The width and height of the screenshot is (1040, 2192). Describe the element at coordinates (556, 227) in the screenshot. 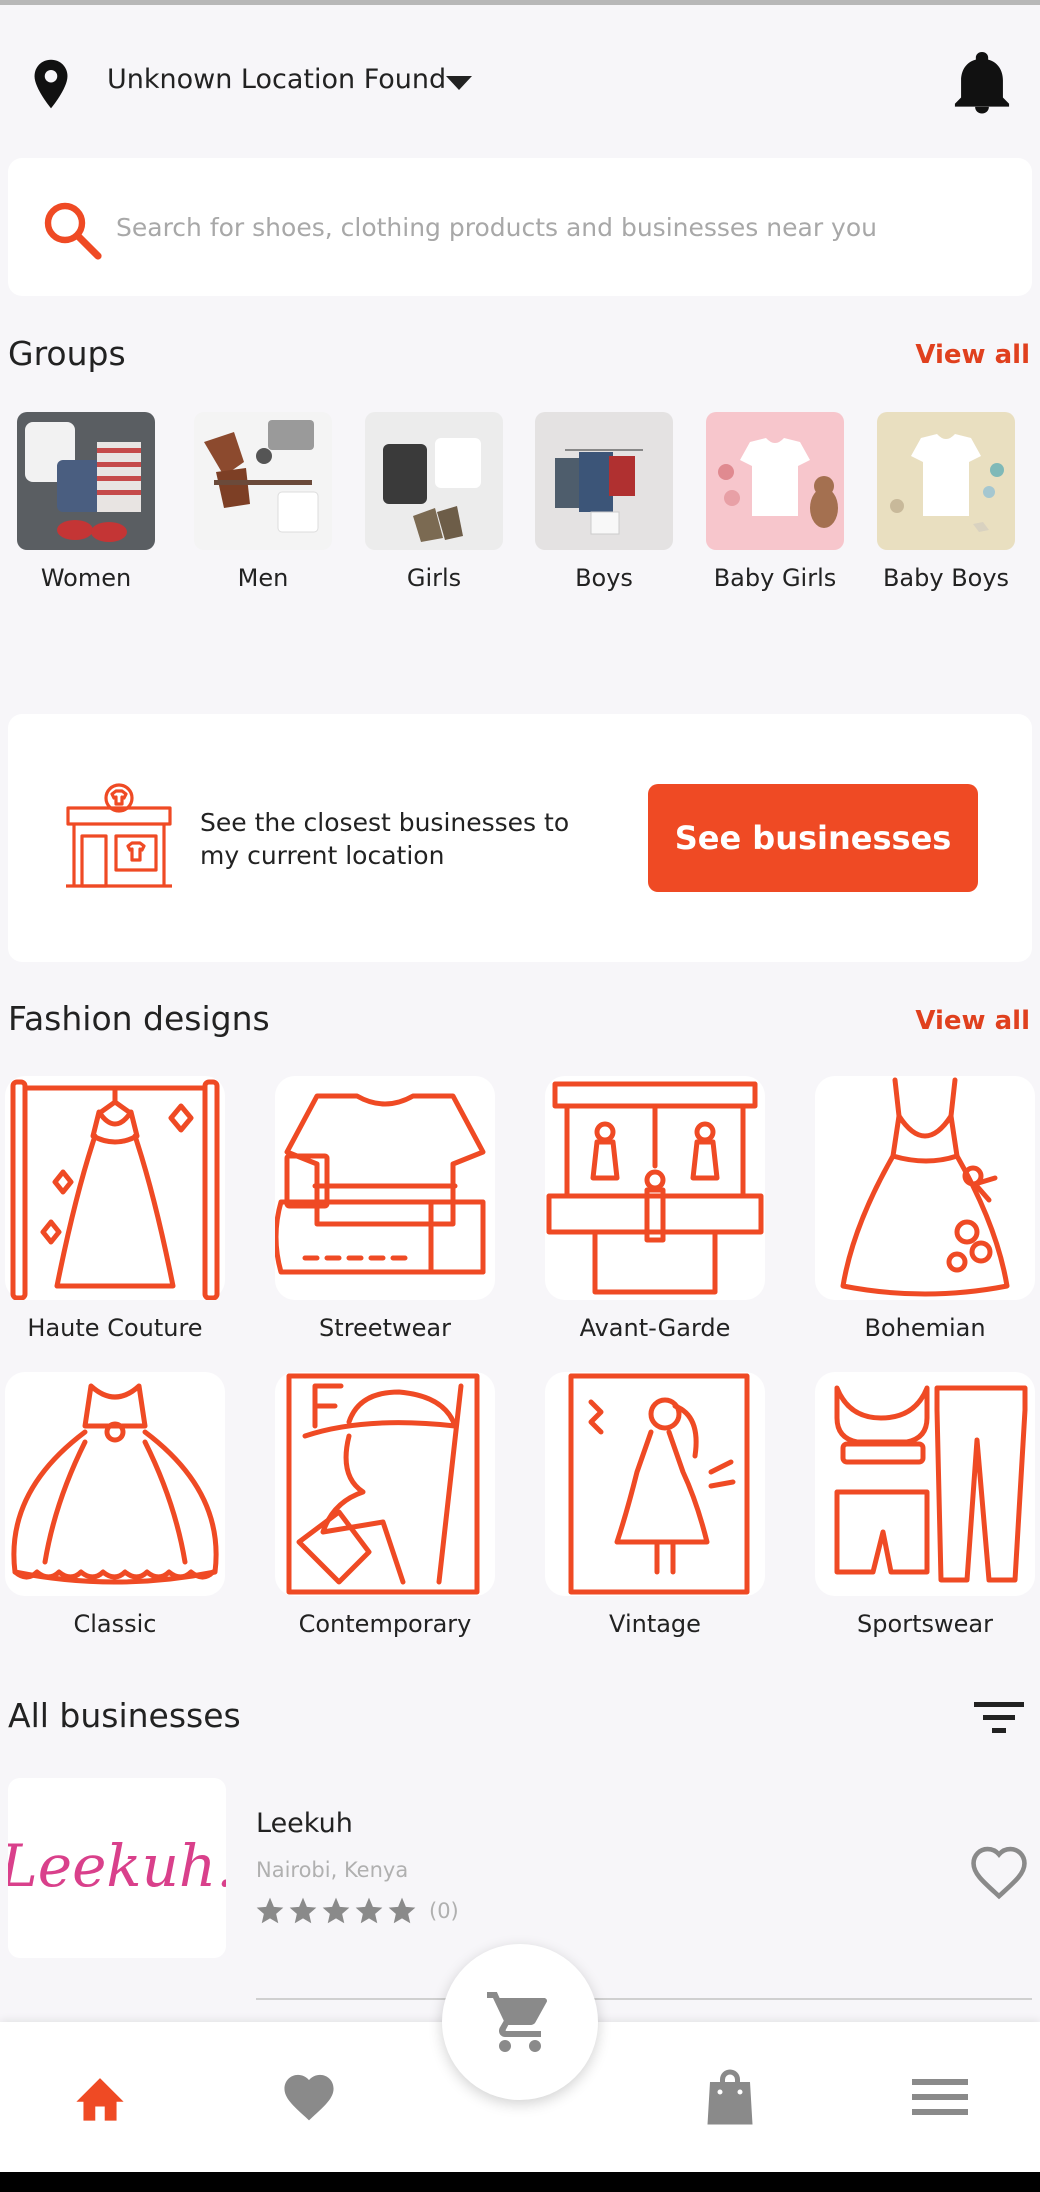

I see `search-input` at that location.